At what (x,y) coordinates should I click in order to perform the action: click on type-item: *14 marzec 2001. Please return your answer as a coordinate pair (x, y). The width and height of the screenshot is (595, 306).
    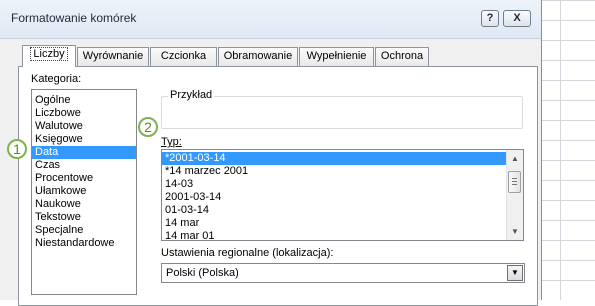
    Looking at the image, I should click on (342, 171).